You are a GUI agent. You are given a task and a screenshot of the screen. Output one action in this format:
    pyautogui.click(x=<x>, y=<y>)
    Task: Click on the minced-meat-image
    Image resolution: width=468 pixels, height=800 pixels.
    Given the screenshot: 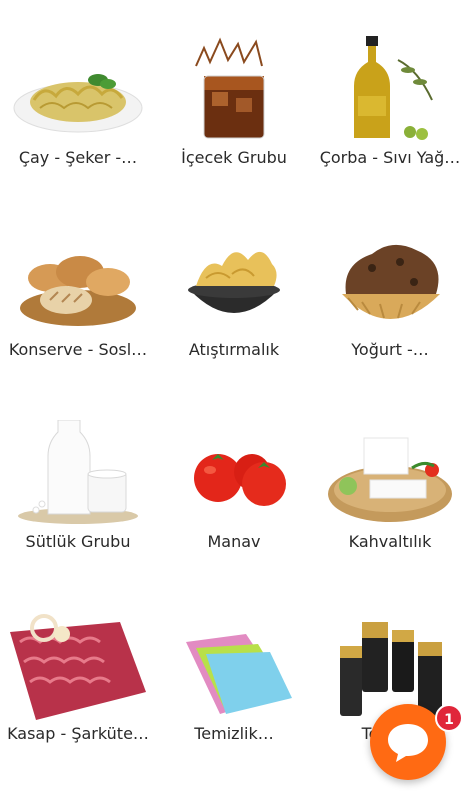 What is the action you would take?
    pyautogui.click(x=78, y=666)
    